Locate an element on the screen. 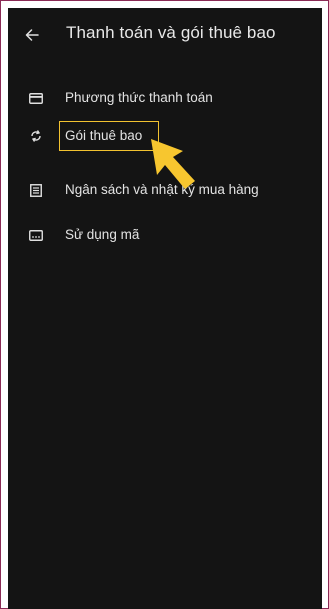  menu-item-payment-methods: Phương thức thanh toán is located at coordinates (165, 99).